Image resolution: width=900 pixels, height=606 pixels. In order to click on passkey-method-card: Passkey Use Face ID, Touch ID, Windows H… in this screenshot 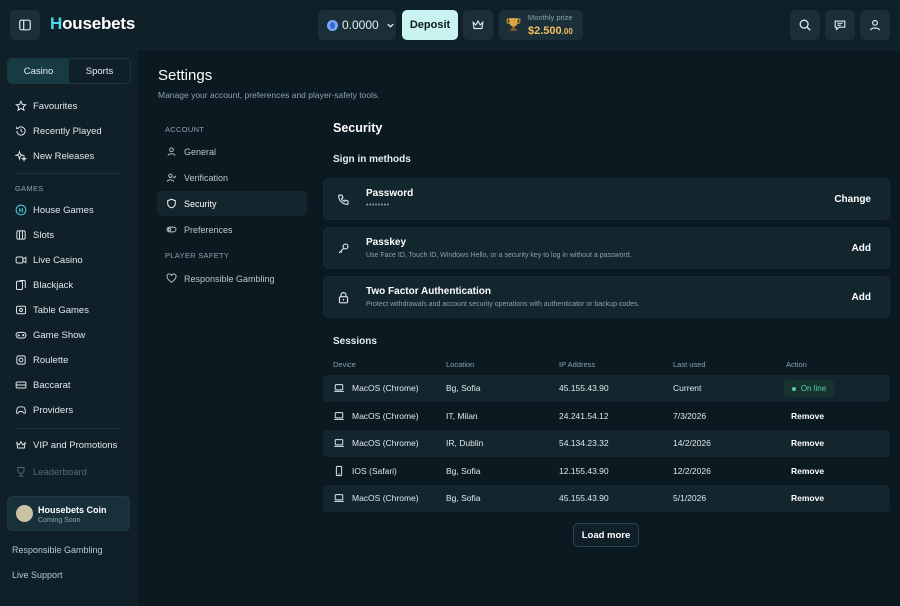, I will do `click(606, 248)`.